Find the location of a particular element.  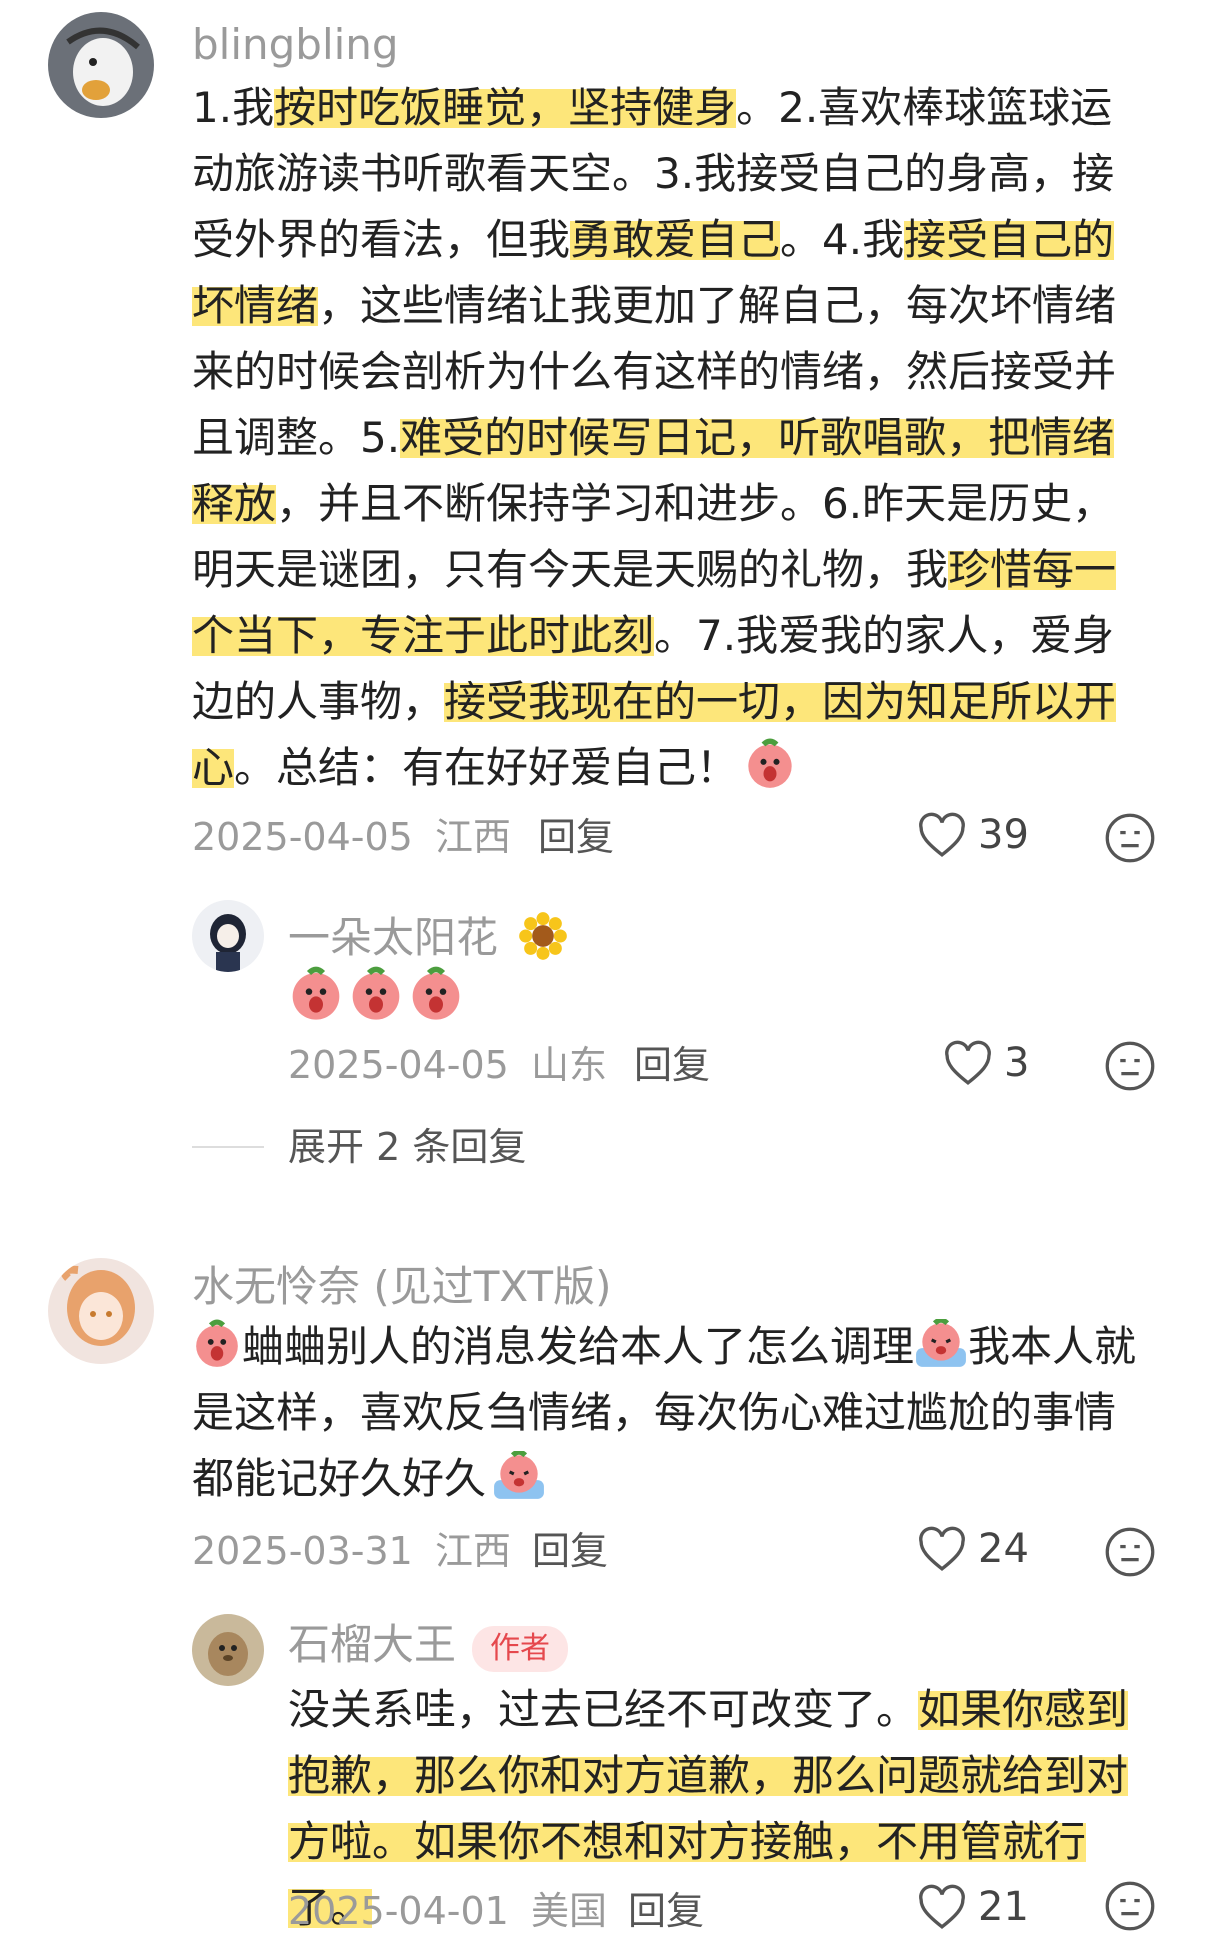

highlighted-text: 勇敢爱自己 is located at coordinates (675, 239).